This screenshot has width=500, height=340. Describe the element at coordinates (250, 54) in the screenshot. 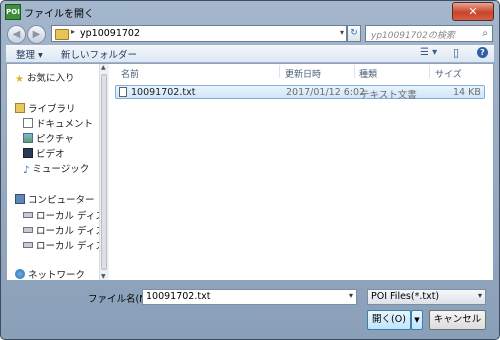

I see `command-bar: 整理 ▾ 新しいフォルダー ☰ ▾ ▯ ?` at that location.